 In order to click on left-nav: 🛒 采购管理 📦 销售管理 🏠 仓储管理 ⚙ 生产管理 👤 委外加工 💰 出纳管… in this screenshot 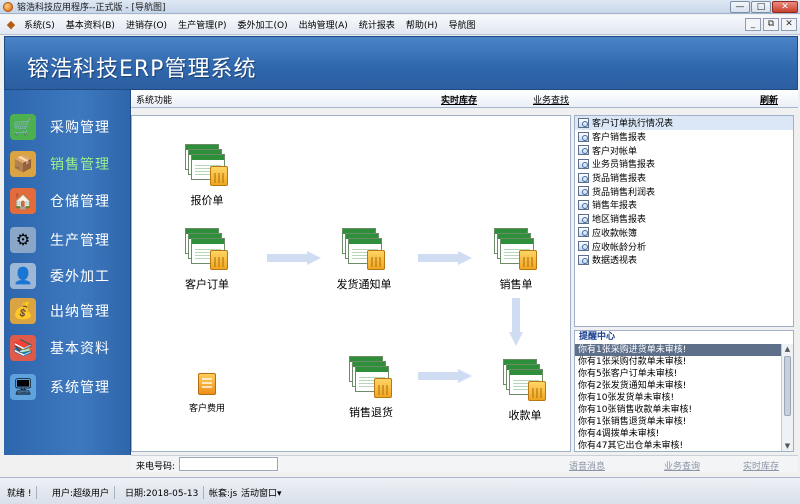, I will do `click(67, 272)`.